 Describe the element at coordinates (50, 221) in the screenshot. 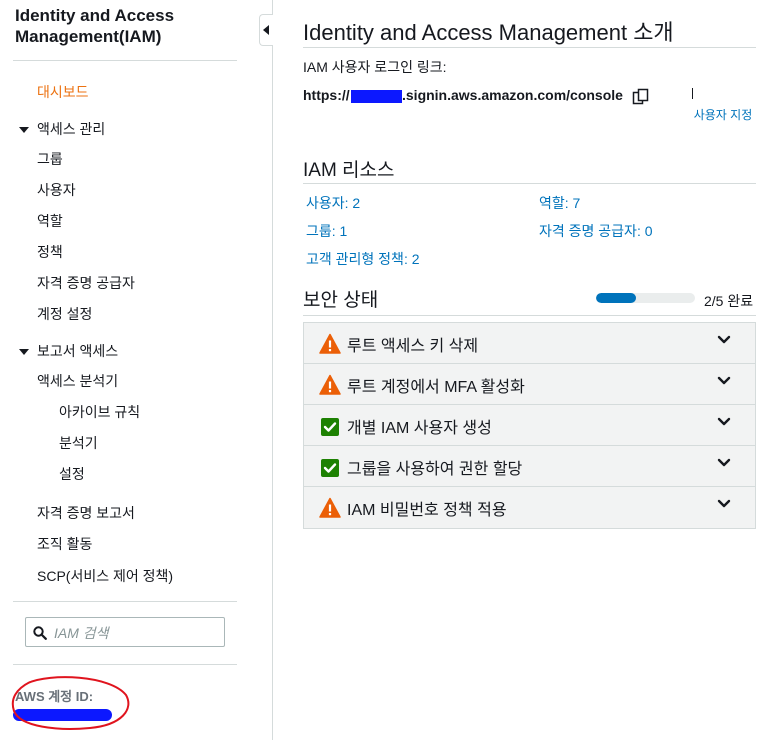

I see `sidebar-item-roles: 역할` at that location.